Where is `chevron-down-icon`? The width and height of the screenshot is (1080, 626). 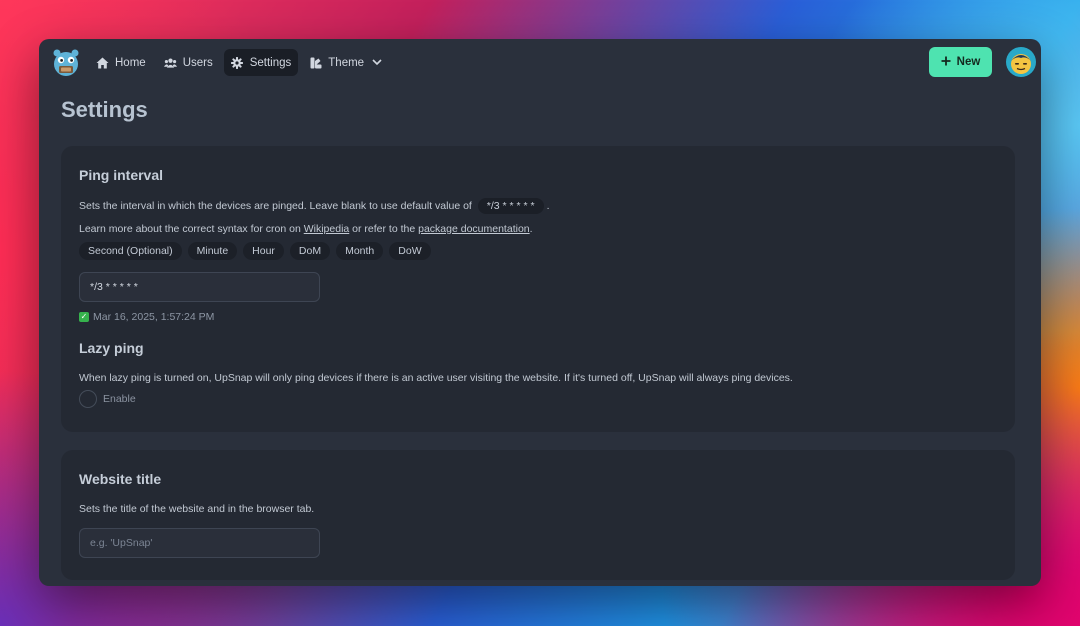
chevron-down-icon is located at coordinates (376, 62).